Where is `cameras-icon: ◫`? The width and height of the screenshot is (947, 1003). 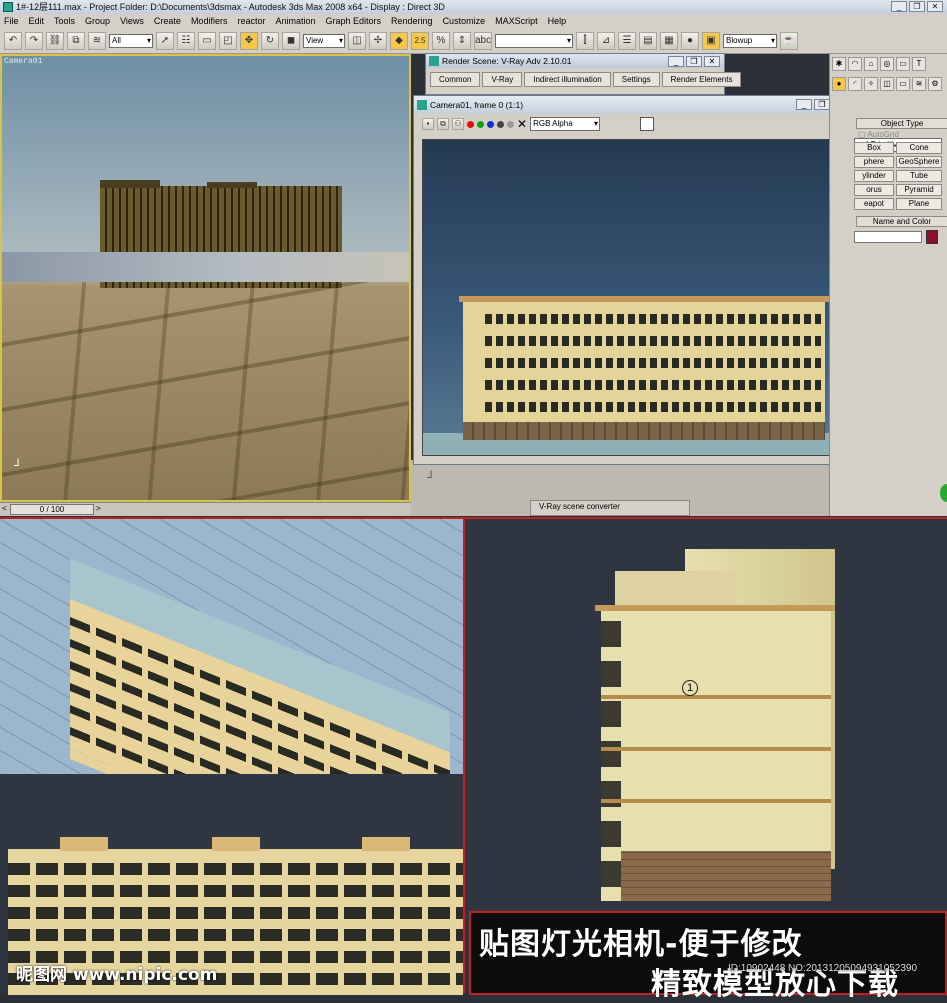 cameras-icon: ◫ is located at coordinates (887, 84).